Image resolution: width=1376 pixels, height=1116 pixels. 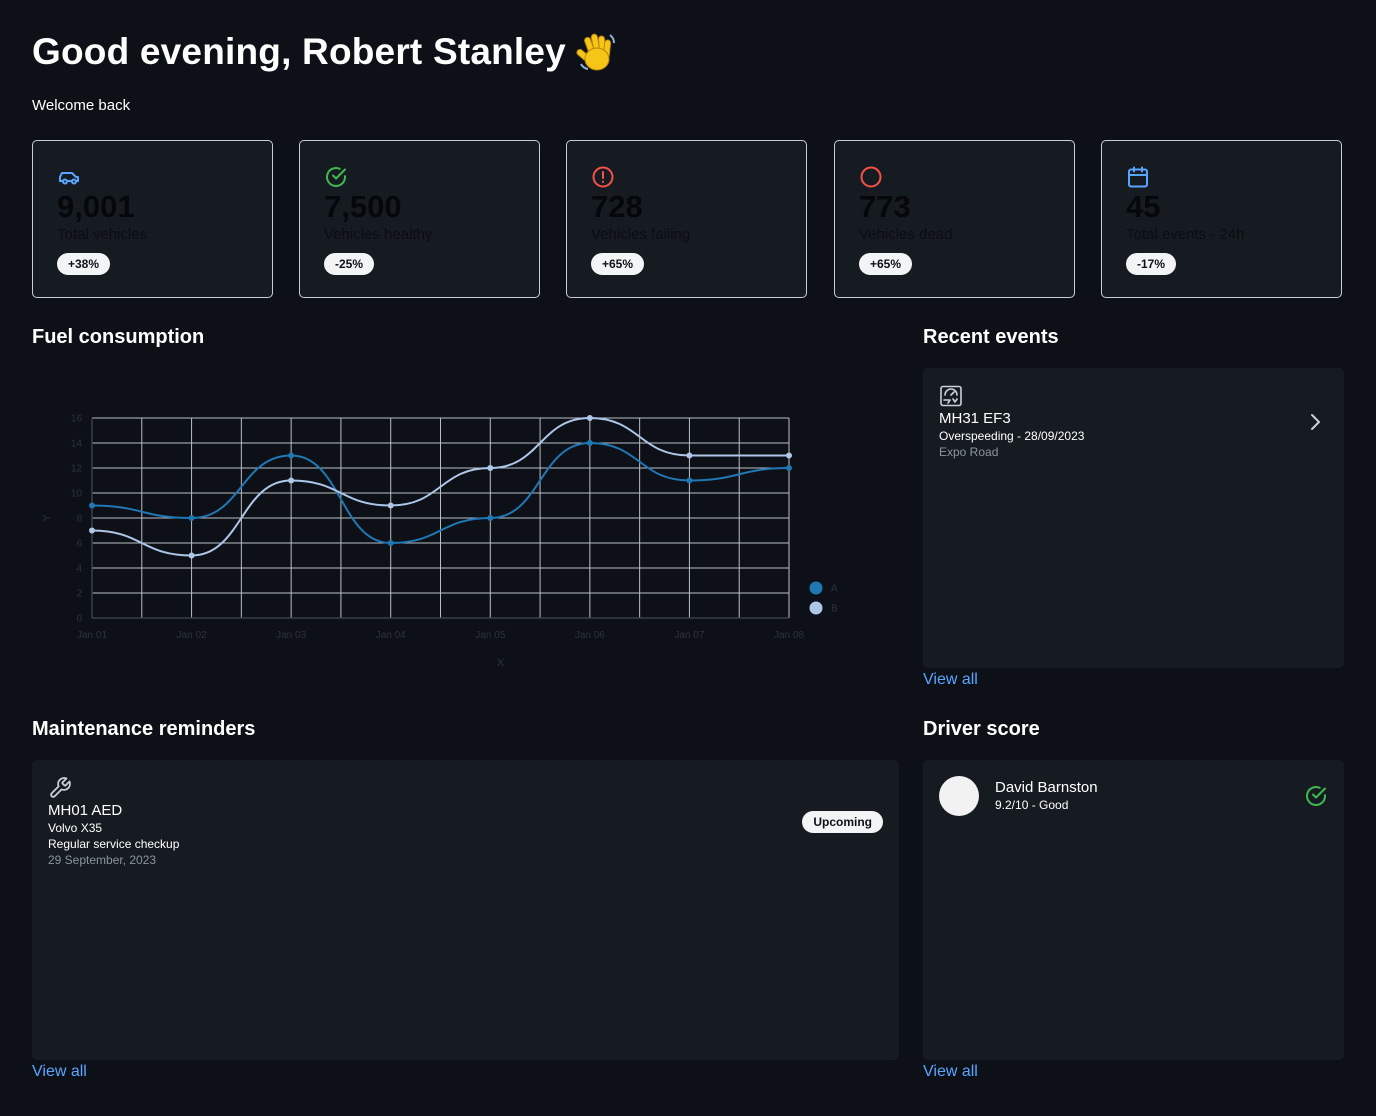 What do you see at coordinates (590, 635) in the screenshot?
I see `x-tick-label: Jan 06` at bounding box center [590, 635].